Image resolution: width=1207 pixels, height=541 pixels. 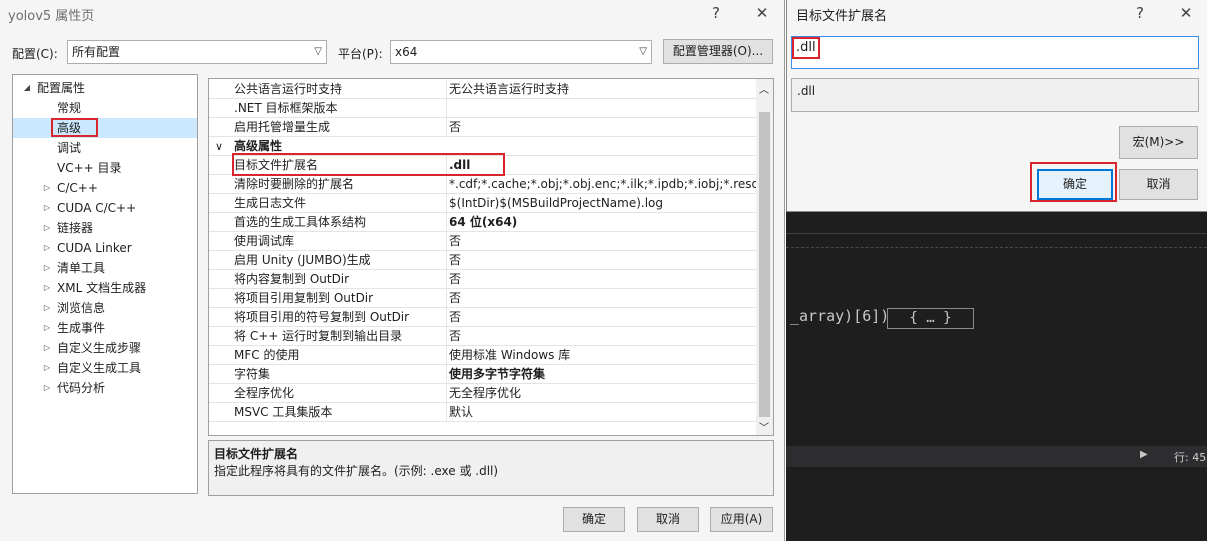 What do you see at coordinates (483, 146) in the screenshot?
I see `grid-category-row: ∨ 高级属性` at bounding box center [483, 146].